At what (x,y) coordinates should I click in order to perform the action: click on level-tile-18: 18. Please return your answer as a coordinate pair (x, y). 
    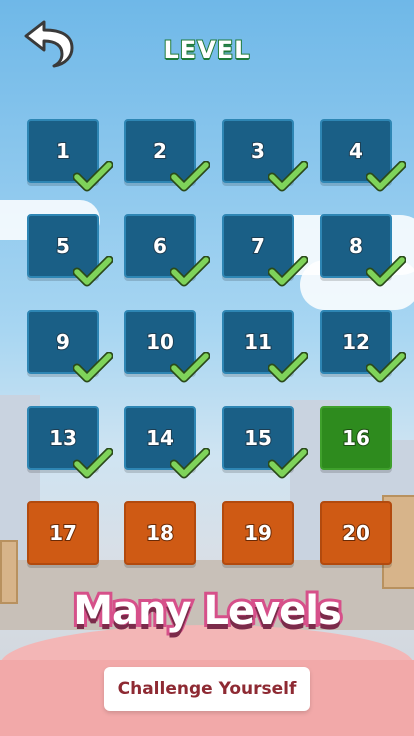
    Looking at the image, I should click on (160, 533).